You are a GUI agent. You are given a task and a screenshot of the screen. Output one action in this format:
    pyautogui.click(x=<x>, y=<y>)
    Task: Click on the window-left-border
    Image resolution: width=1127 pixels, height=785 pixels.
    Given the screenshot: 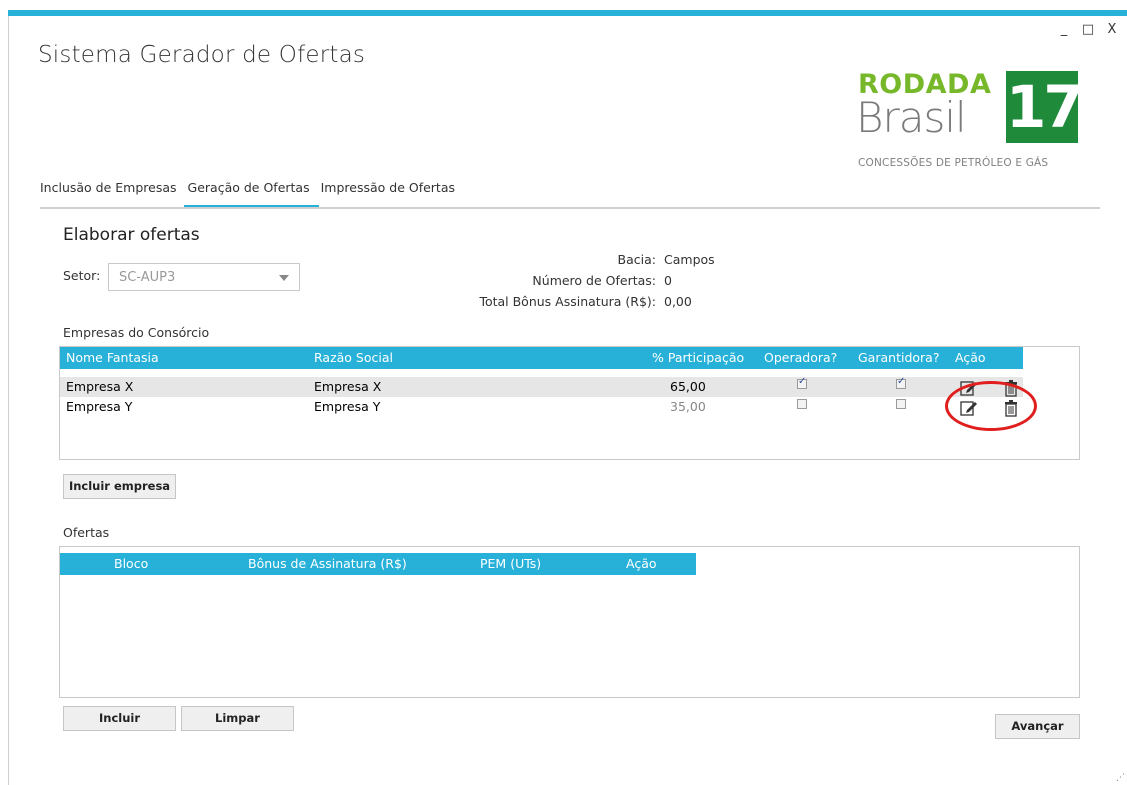 What is the action you would take?
    pyautogui.click(x=8, y=400)
    